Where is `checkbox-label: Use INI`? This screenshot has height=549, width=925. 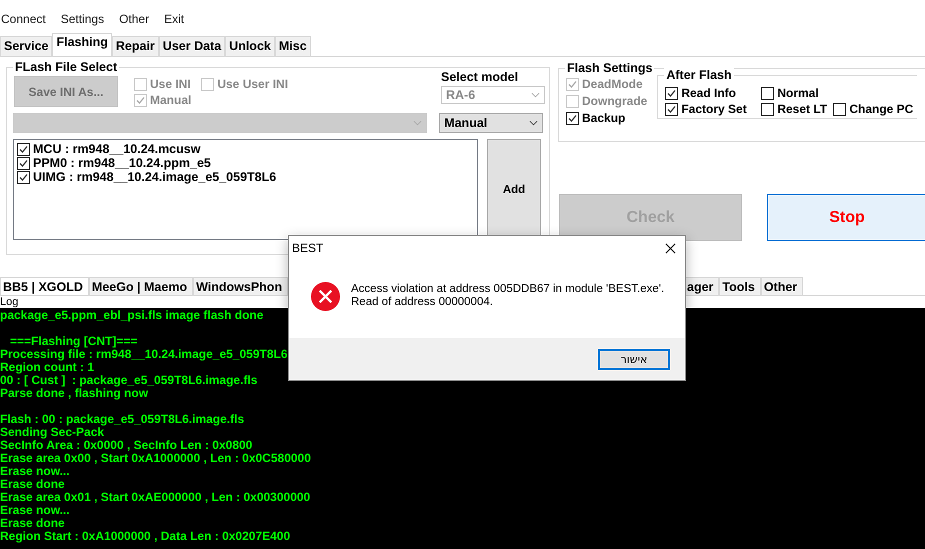
checkbox-label: Use INI is located at coordinates (170, 84).